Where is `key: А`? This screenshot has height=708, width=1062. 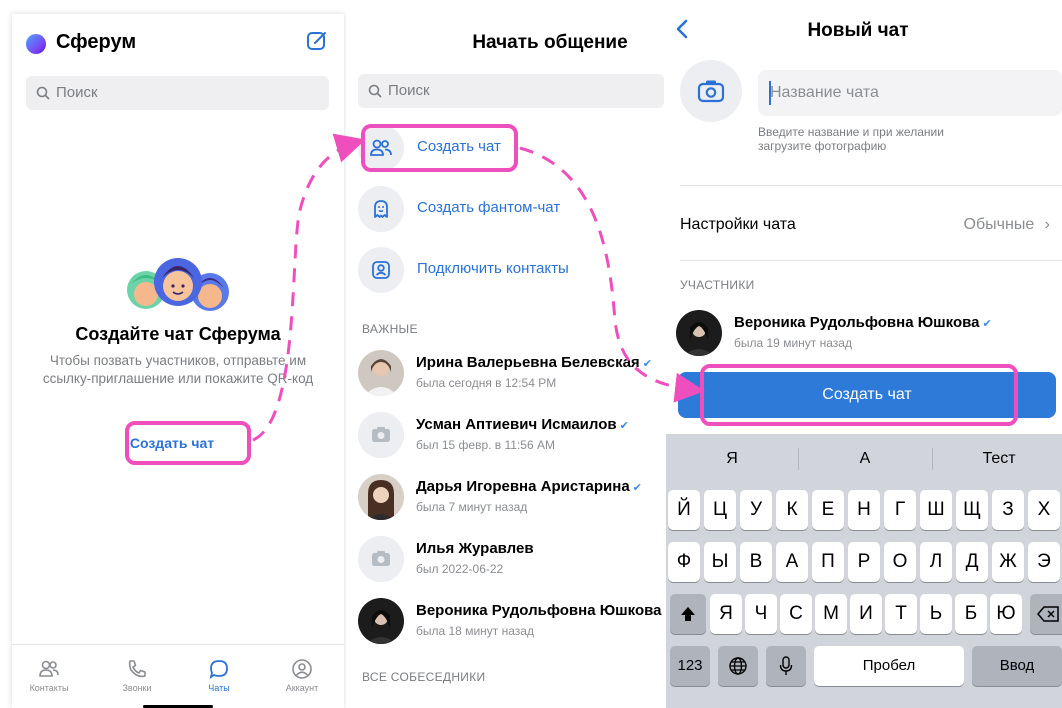 key: А is located at coordinates (792, 562).